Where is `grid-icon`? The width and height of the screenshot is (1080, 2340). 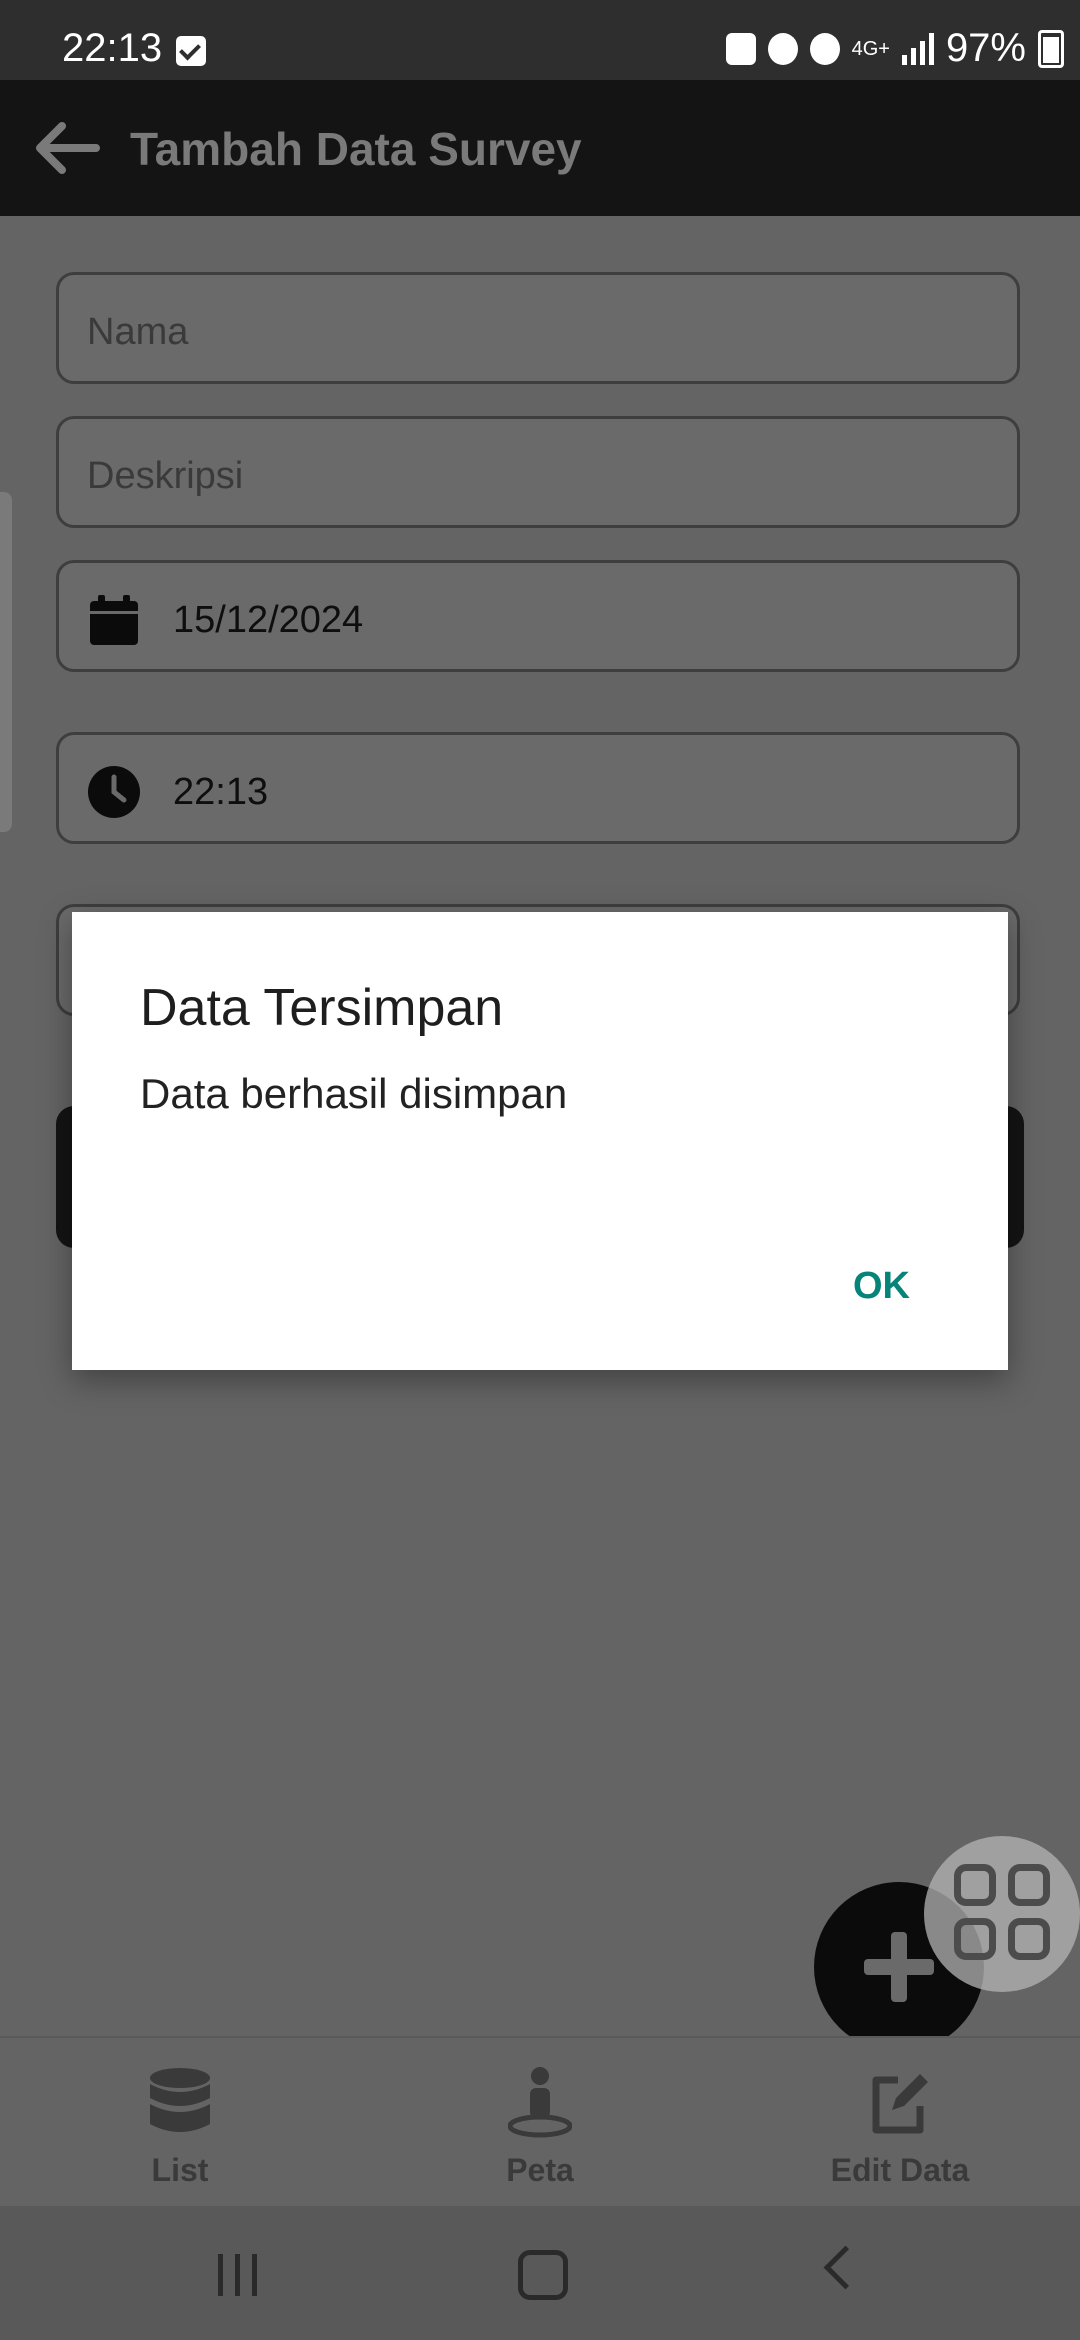 grid-icon is located at coordinates (975, 1885).